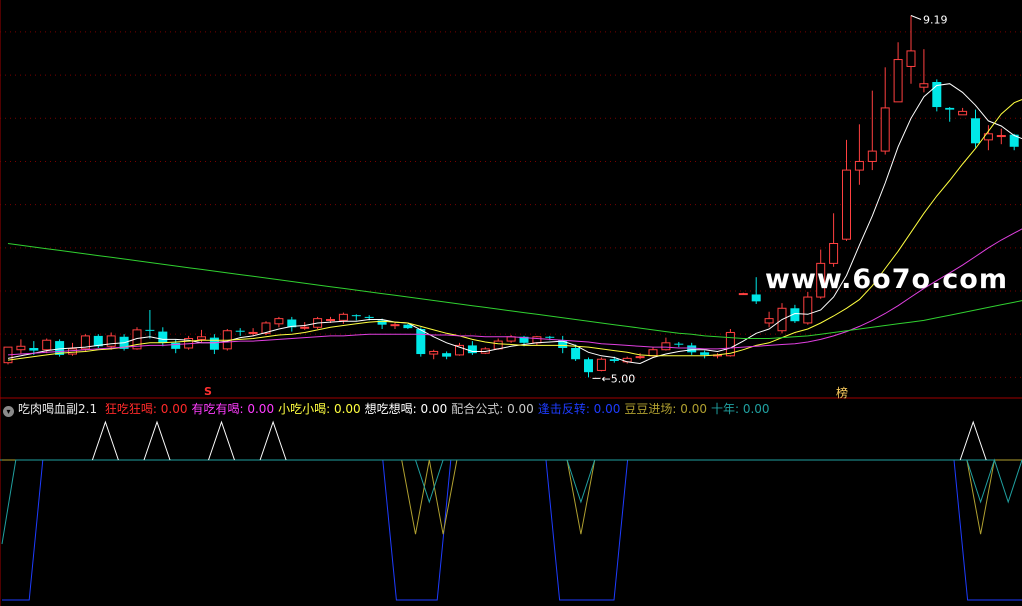 This screenshot has width=1022, height=606. Describe the element at coordinates (916, 17) in the screenshot. I see `high-marker-line` at that location.